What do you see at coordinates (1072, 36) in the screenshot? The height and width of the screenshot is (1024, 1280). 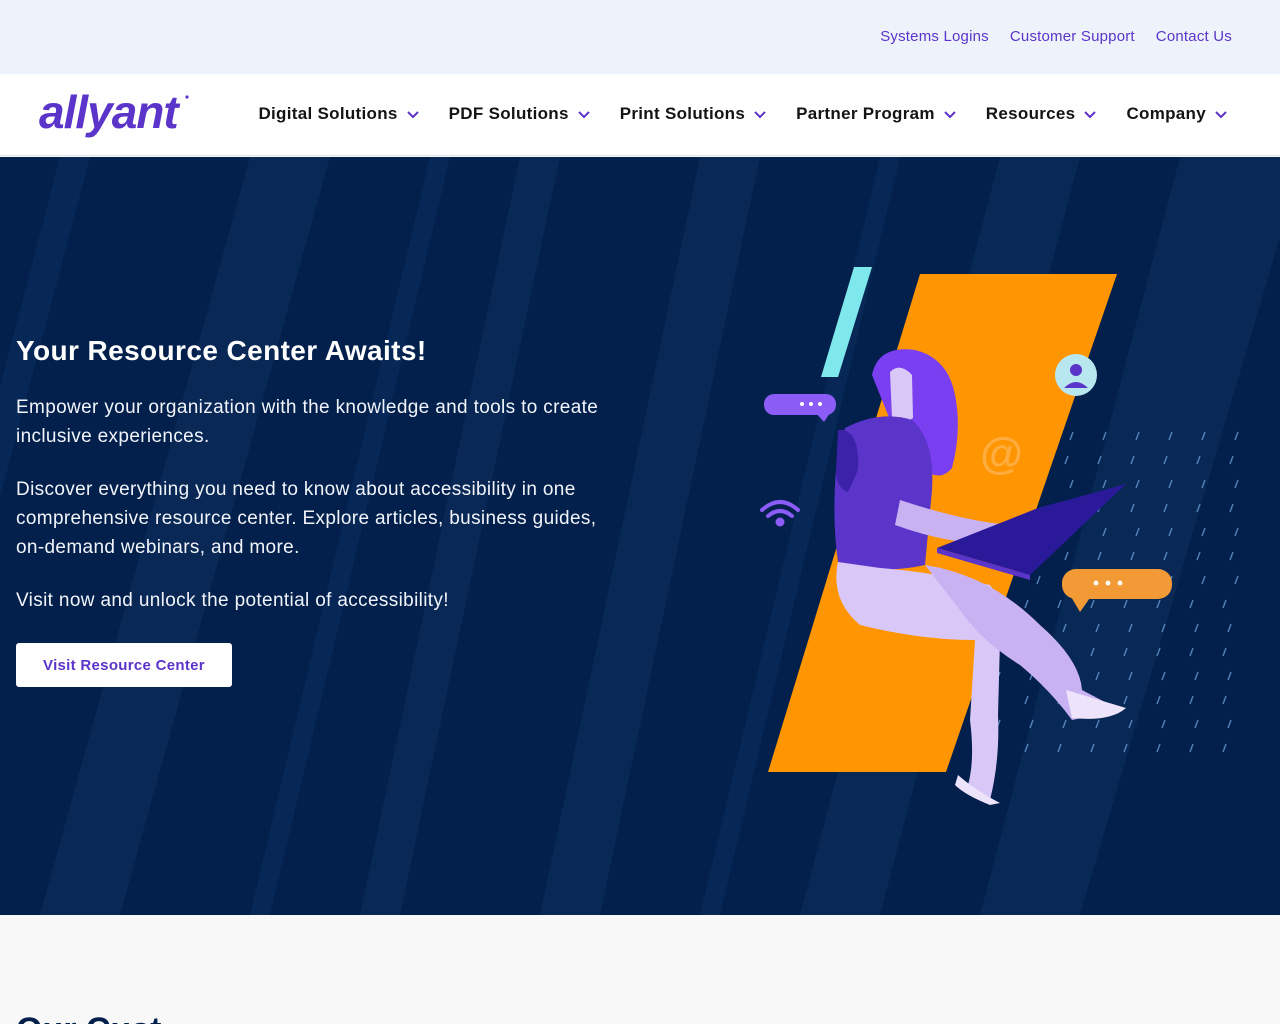 I see `customer-support-link: Customer Support` at bounding box center [1072, 36].